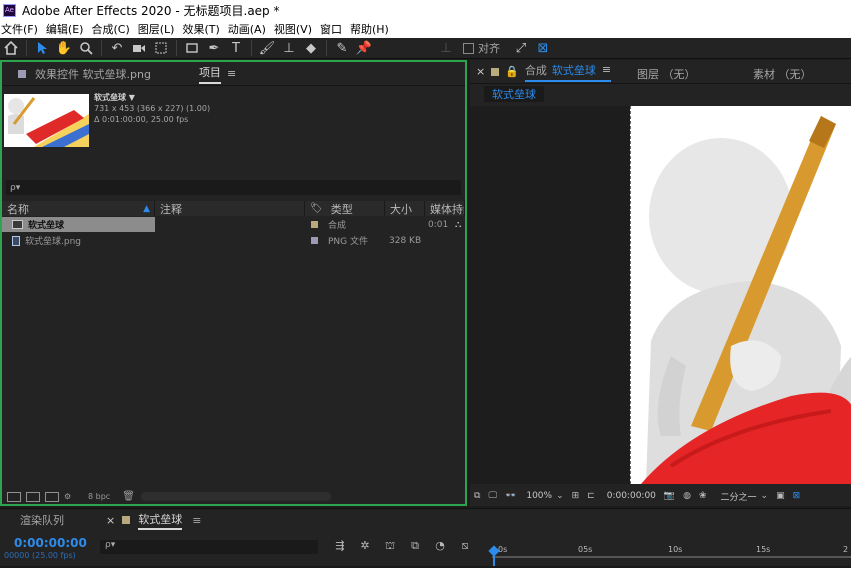  Describe the element at coordinates (365, 546) in the screenshot. I see `draft-3d-icon: ✲` at that location.